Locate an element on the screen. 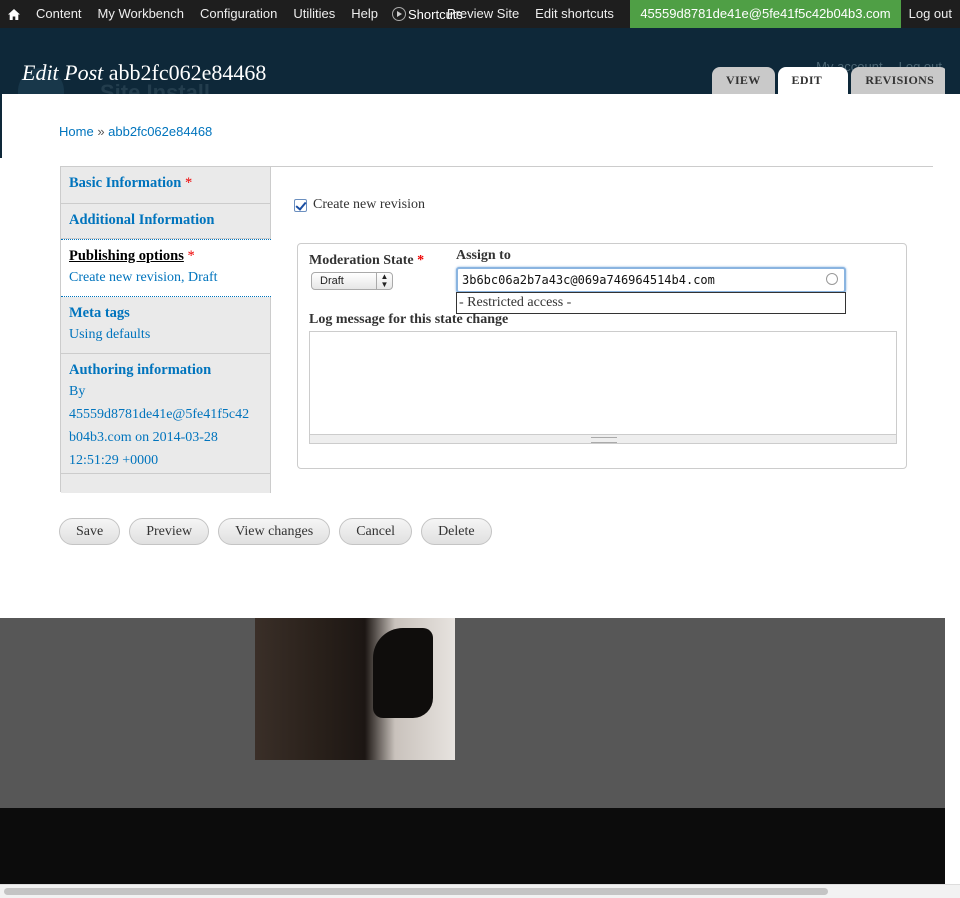 The height and width of the screenshot is (898, 960). vtab-title: Authoring information is located at coordinates (140, 370).